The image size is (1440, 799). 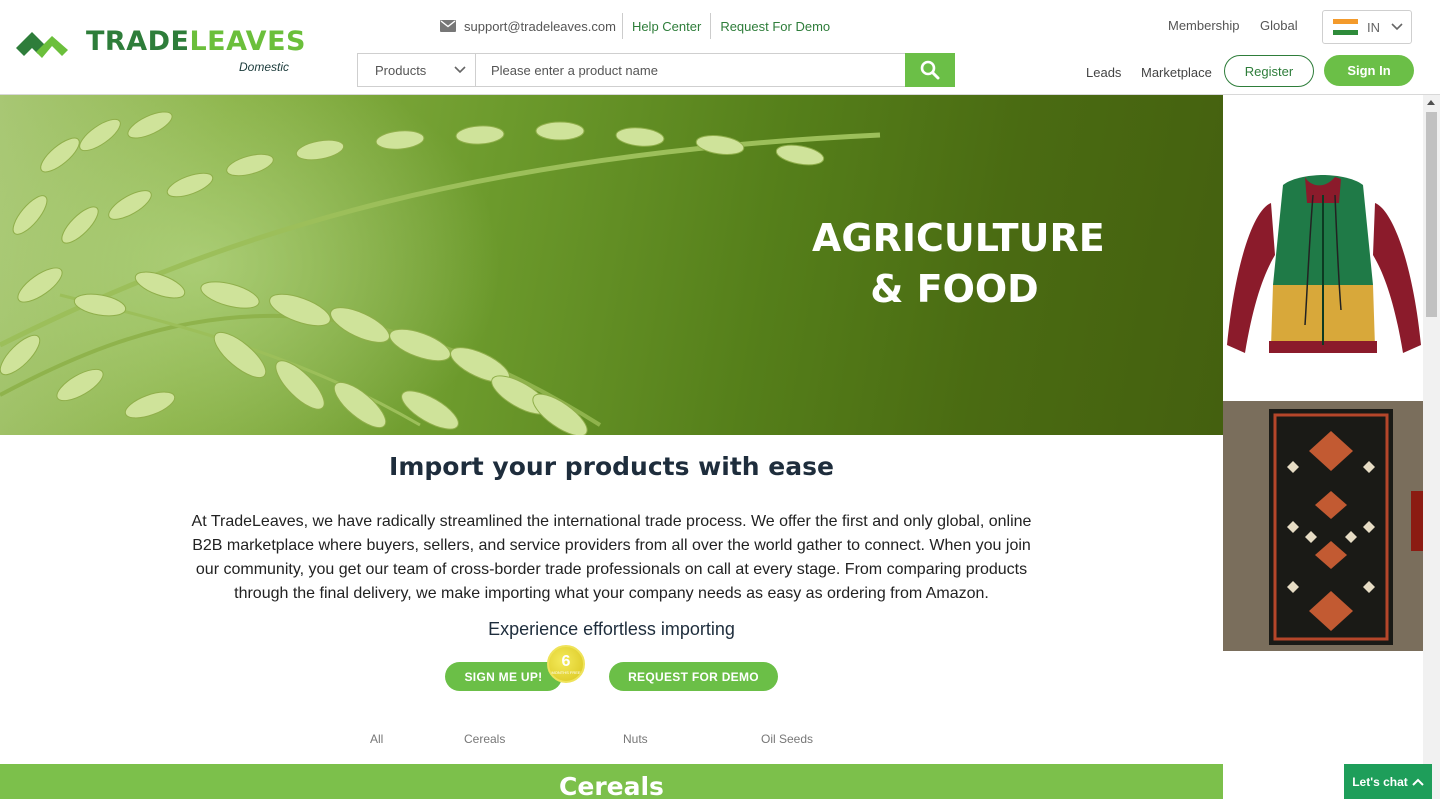 I want to click on six-months-free-badge: 6 MONTHS FREE, so click(x=566, y=664).